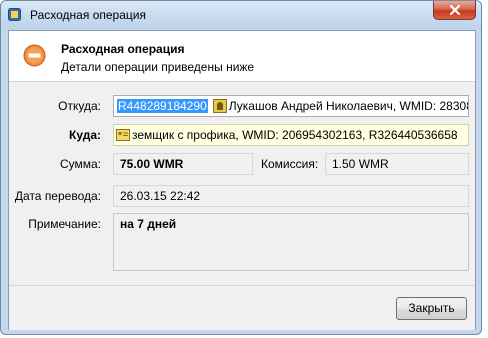 The width and height of the screenshot is (488, 338). I want to click on to-label: Куда:, so click(85, 135).